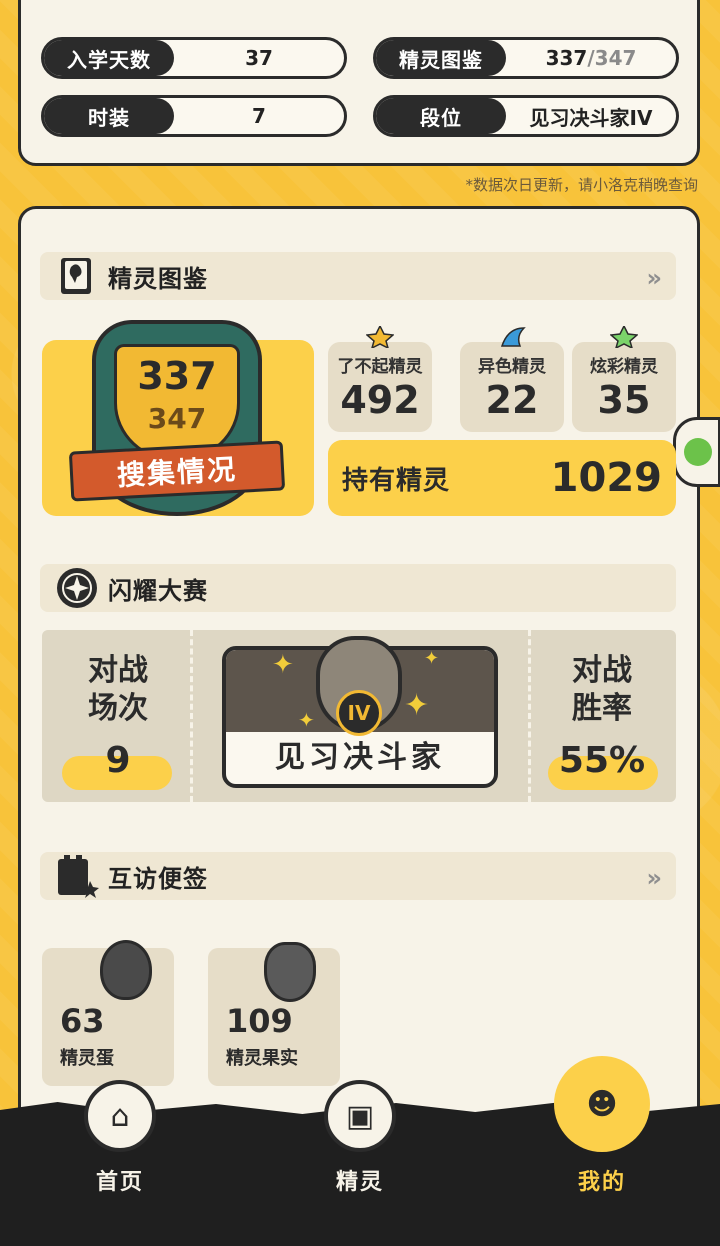 This screenshot has height=1246, width=720. Describe the element at coordinates (259, 116) in the screenshot. I see `stat-value: 7` at that location.